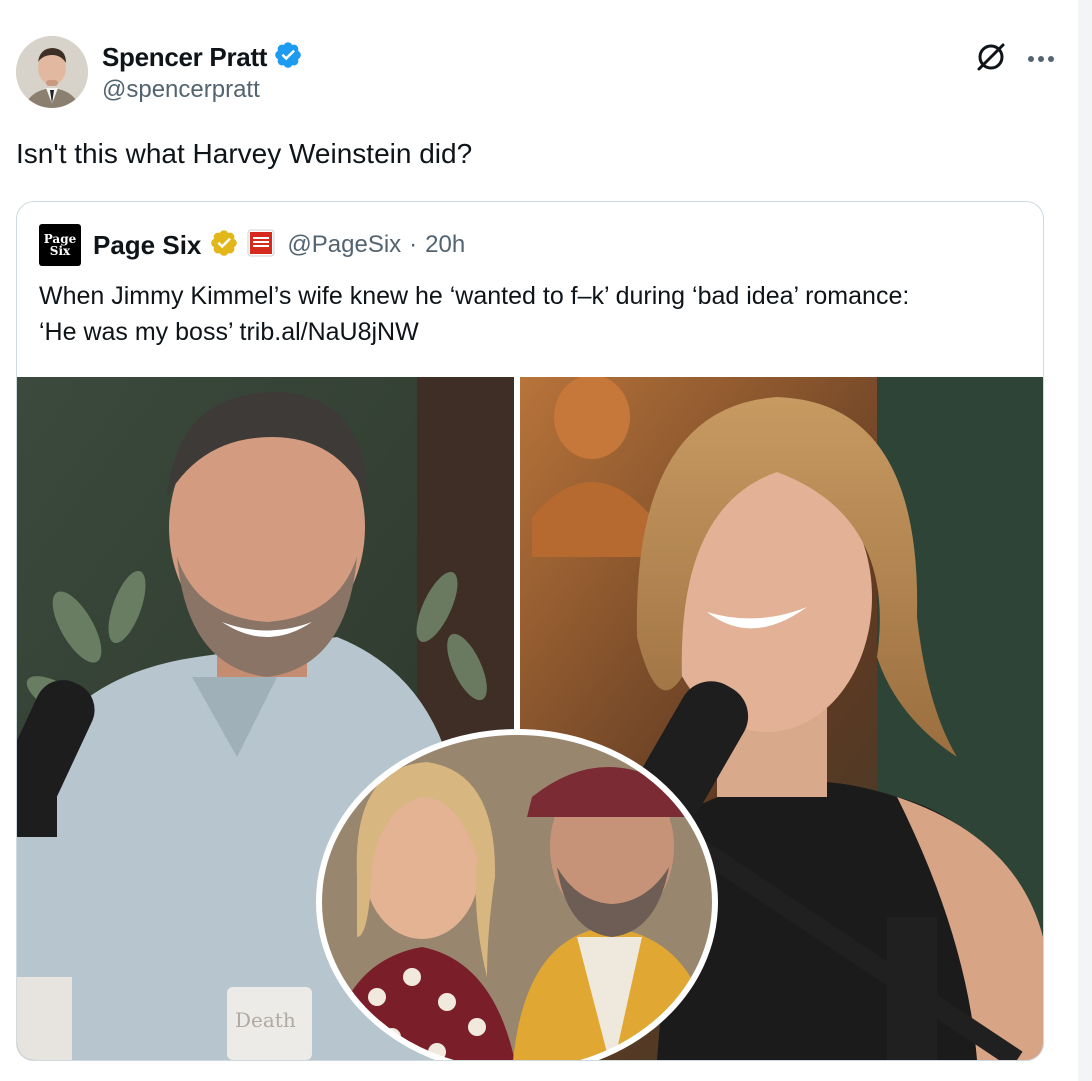  What do you see at coordinates (344, 245) in the screenshot?
I see `quoted-handle: @PageSix` at bounding box center [344, 245].